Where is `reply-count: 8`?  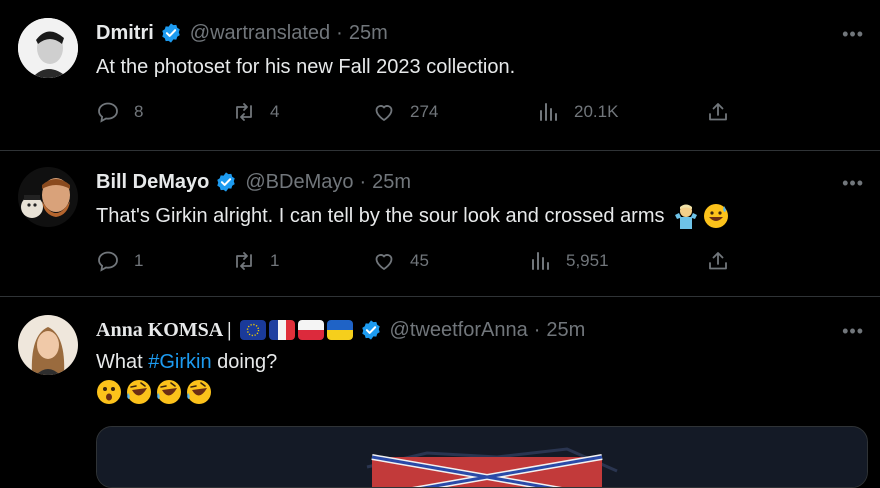 reply-count: 8 is located at coordinates (139, 111).